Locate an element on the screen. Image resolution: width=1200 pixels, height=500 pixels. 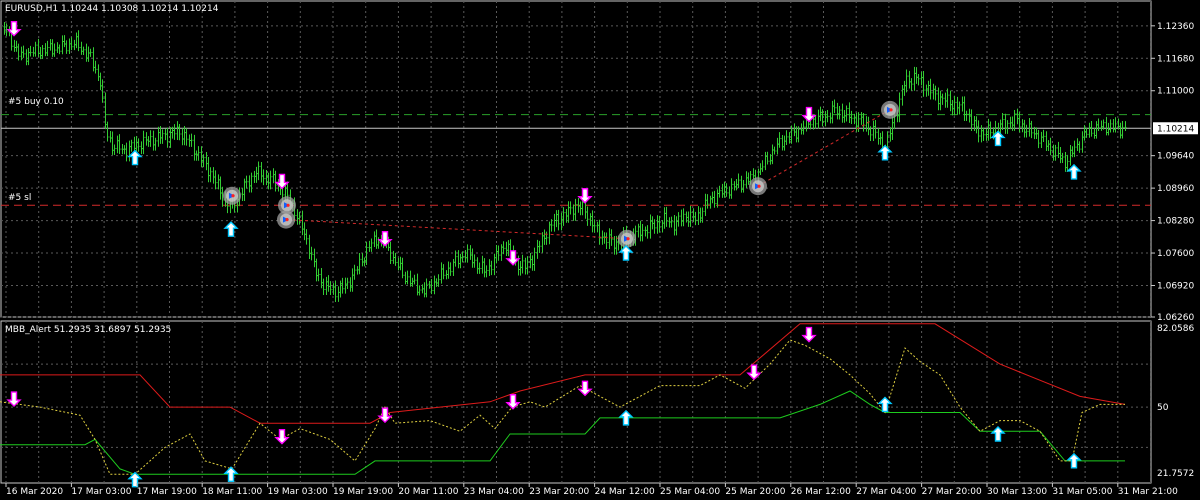
time-tick-label: 23 Mar 04:00 is located at coordinates (494, 492).